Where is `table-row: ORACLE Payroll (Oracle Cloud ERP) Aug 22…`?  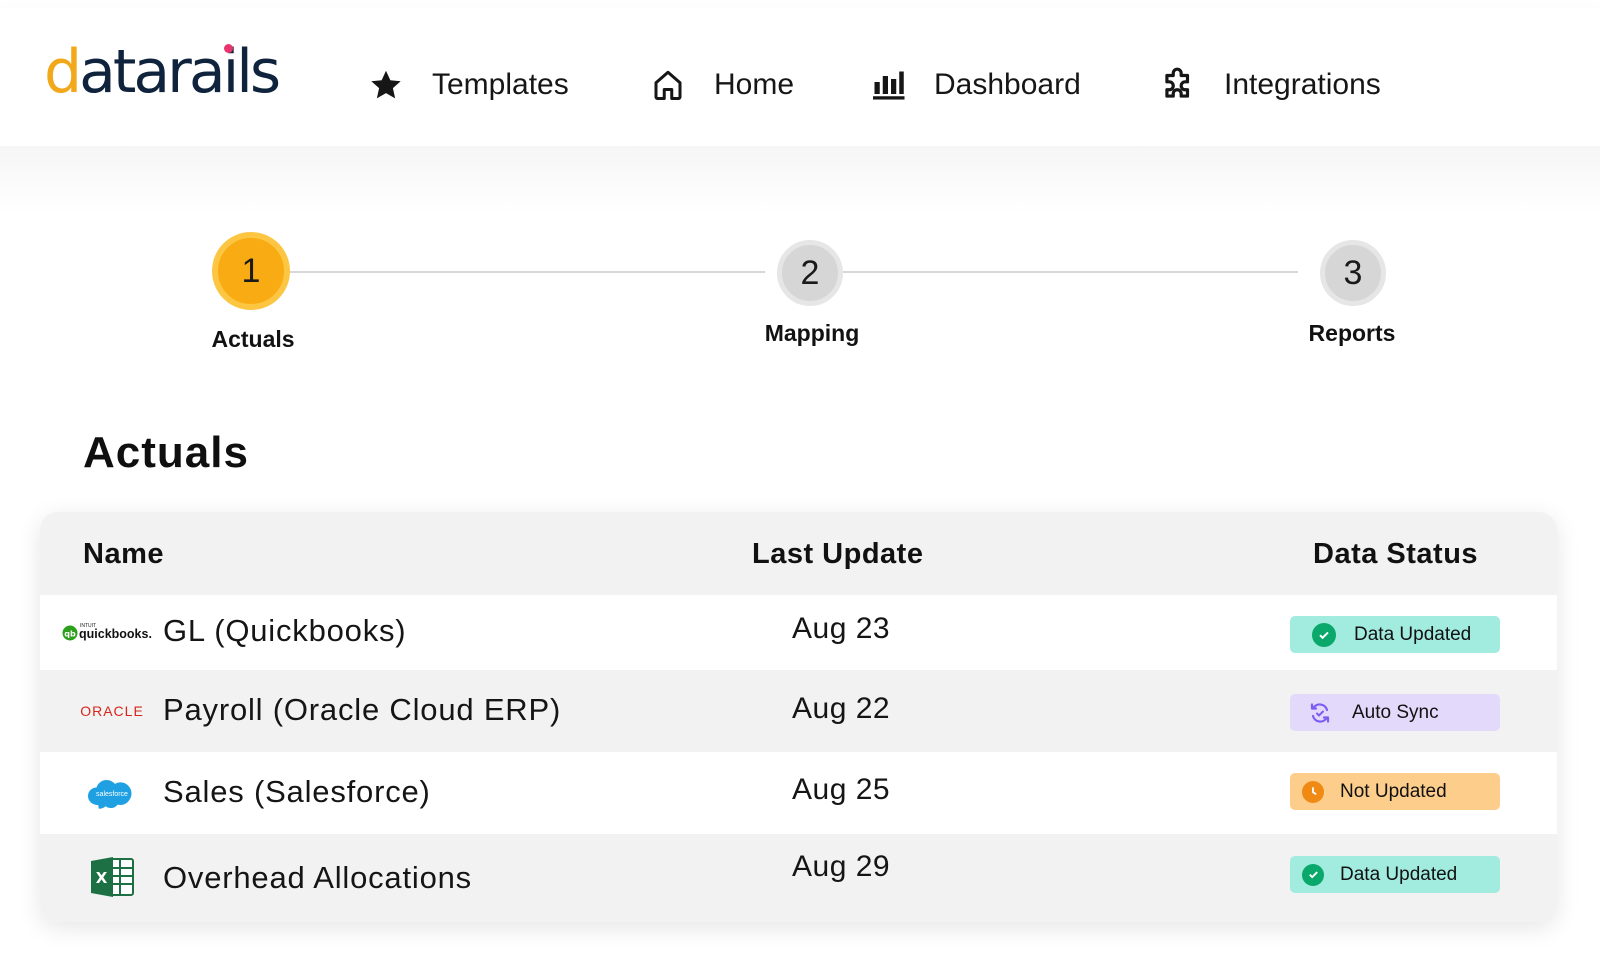 table-row: ORACLE Payroll (Oracle Cloud ERP) Aug 22… is located at coordinates (798, 711).